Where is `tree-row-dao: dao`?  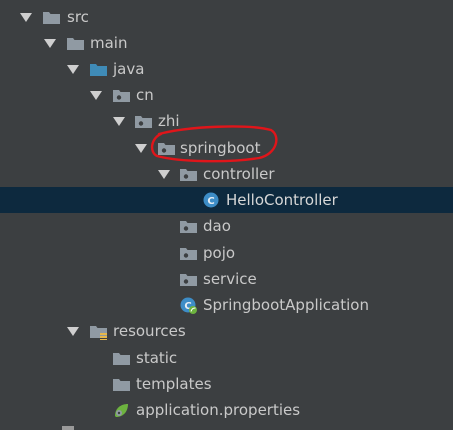 tree-row-dao: dao is located at coordinates (226, 226).